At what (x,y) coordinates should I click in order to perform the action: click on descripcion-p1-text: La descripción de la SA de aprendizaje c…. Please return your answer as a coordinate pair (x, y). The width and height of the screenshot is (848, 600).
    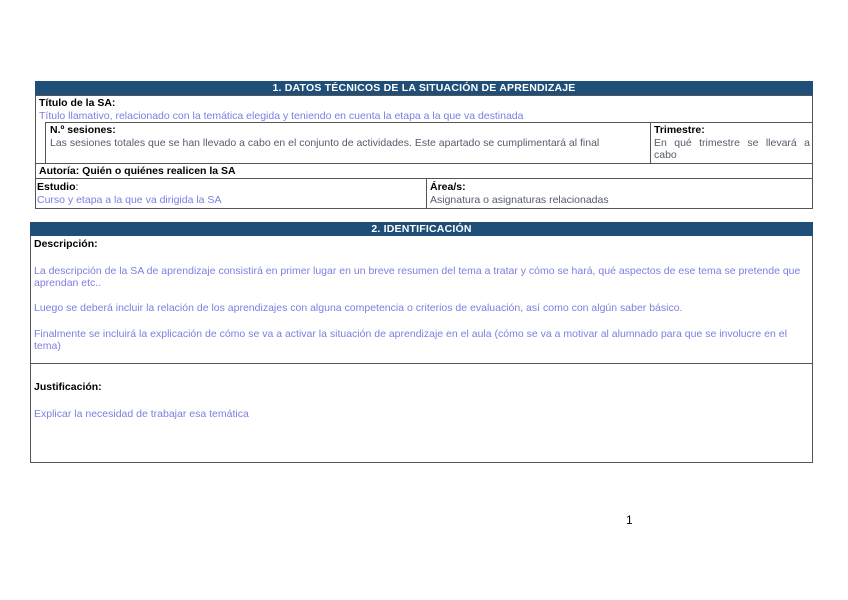
    Looking at the image, I should click on (417, 277).